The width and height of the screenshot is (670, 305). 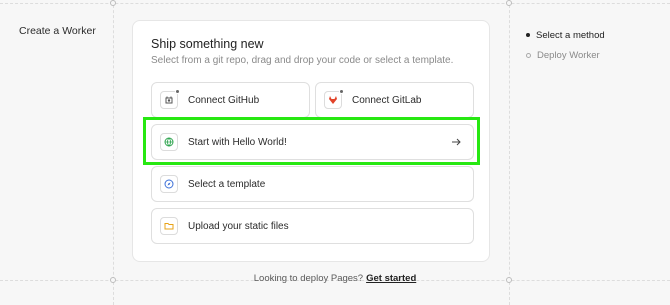 I want to click on folder-icon, so click(x=169, y=226).